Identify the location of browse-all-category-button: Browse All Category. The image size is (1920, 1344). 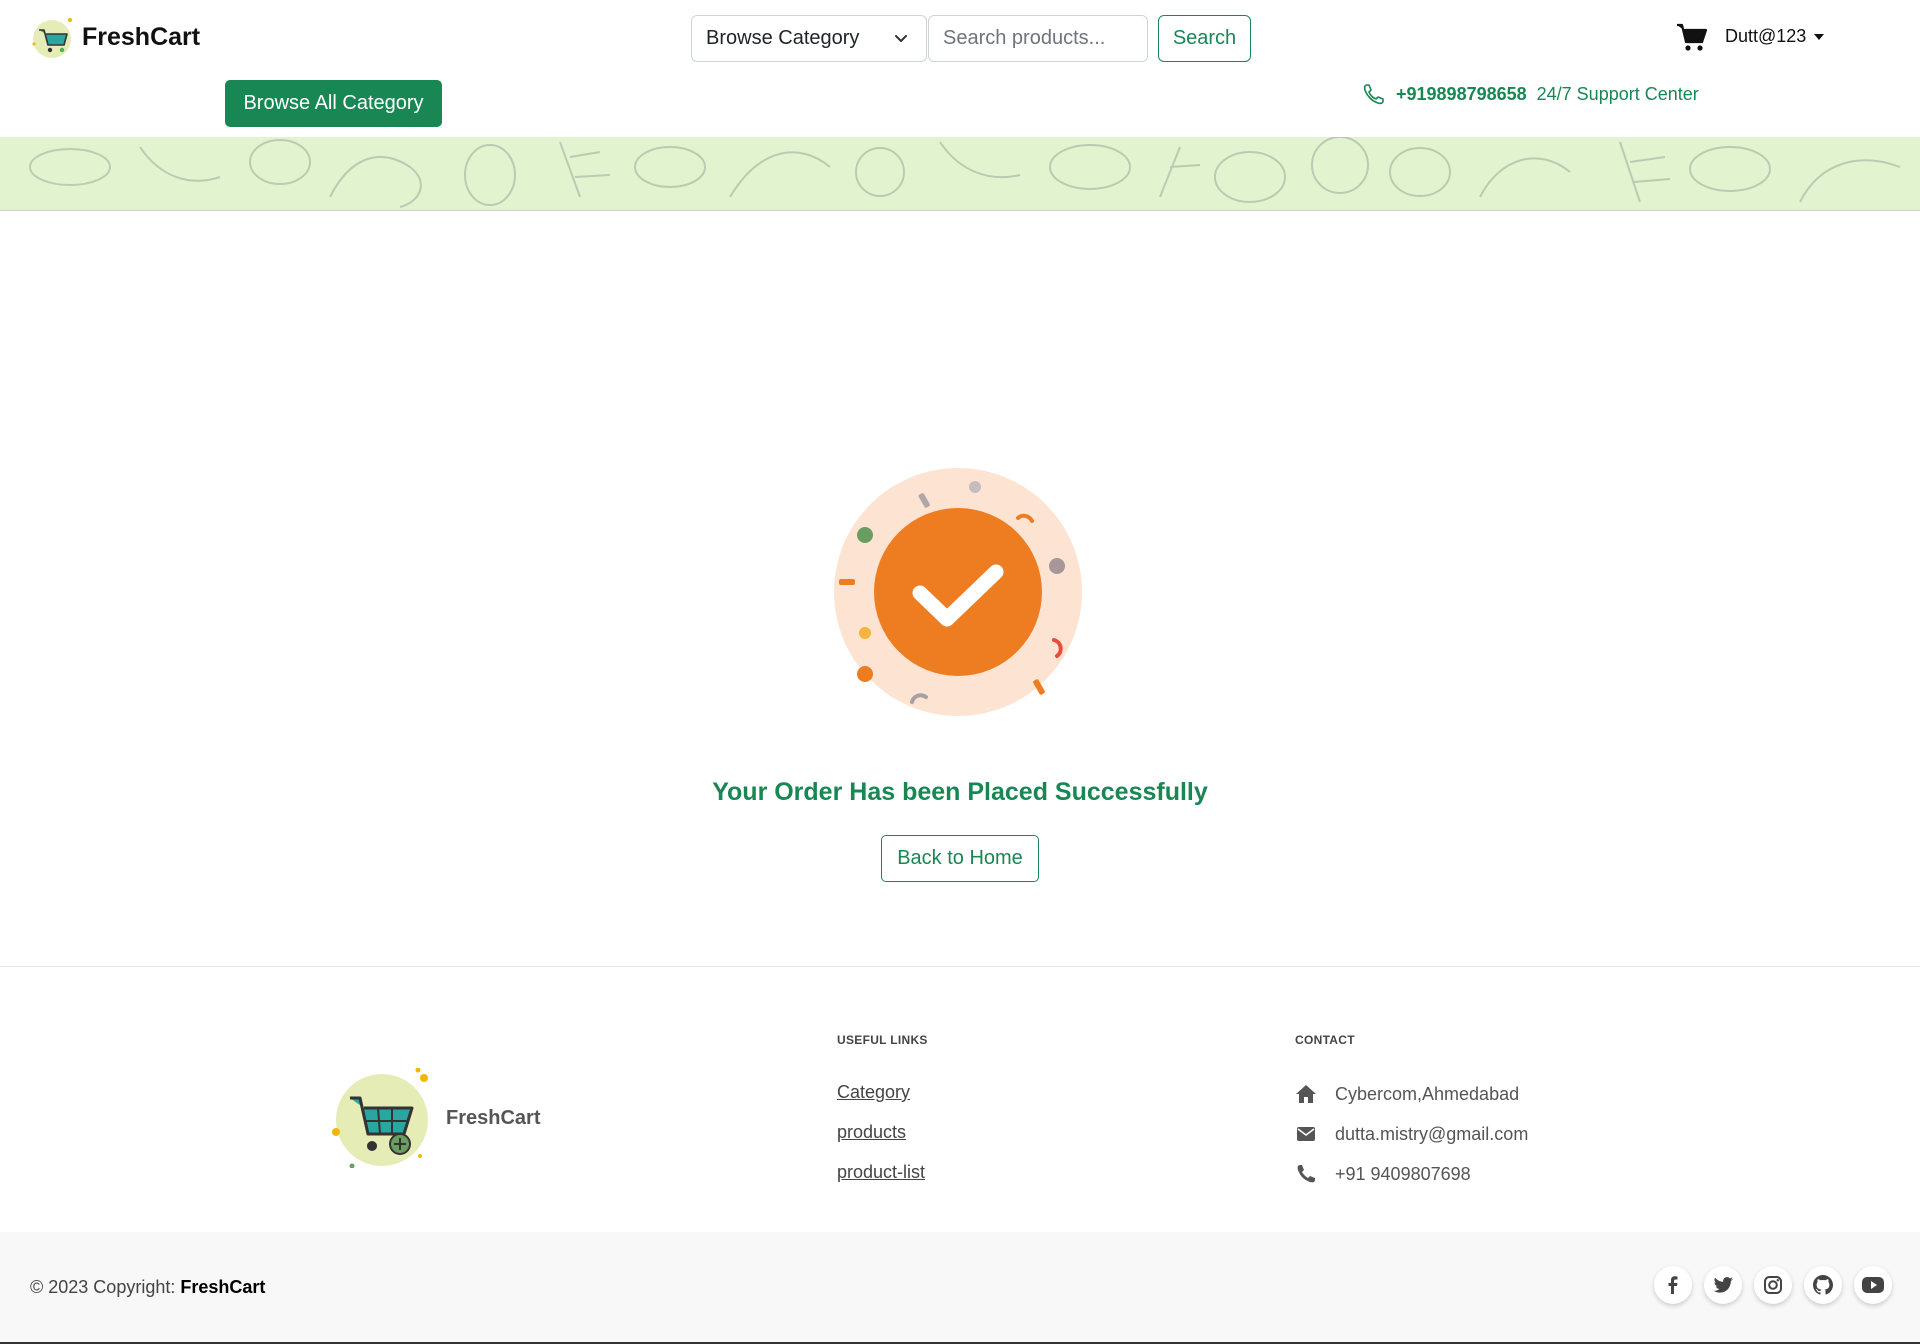
(333, 103).